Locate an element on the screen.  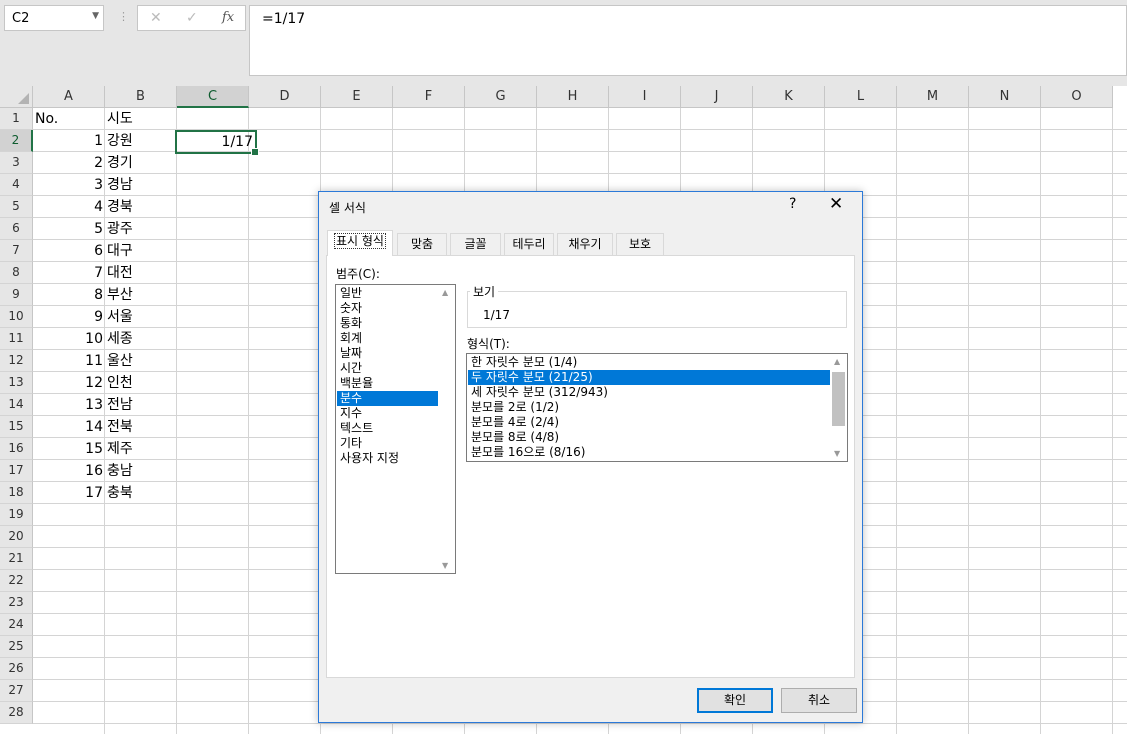
category-item: 회계 is located at coordinates (387, 338).